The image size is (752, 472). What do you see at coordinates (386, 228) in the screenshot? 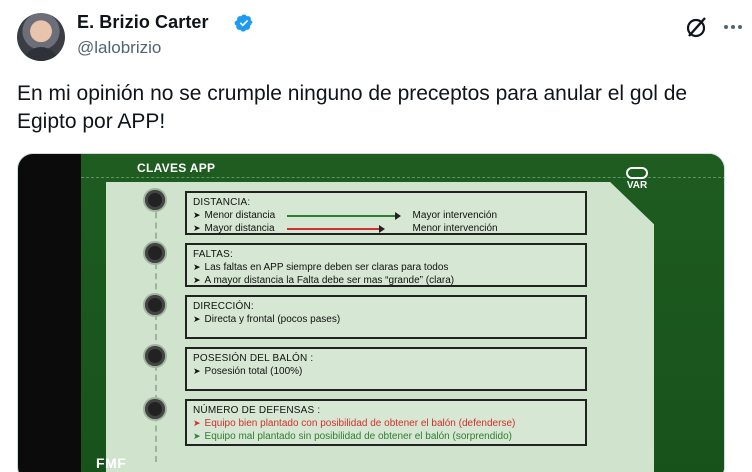
I see `section-row: ➤ Mayor distancia Menor intervención` at bounding box center [386, 228].